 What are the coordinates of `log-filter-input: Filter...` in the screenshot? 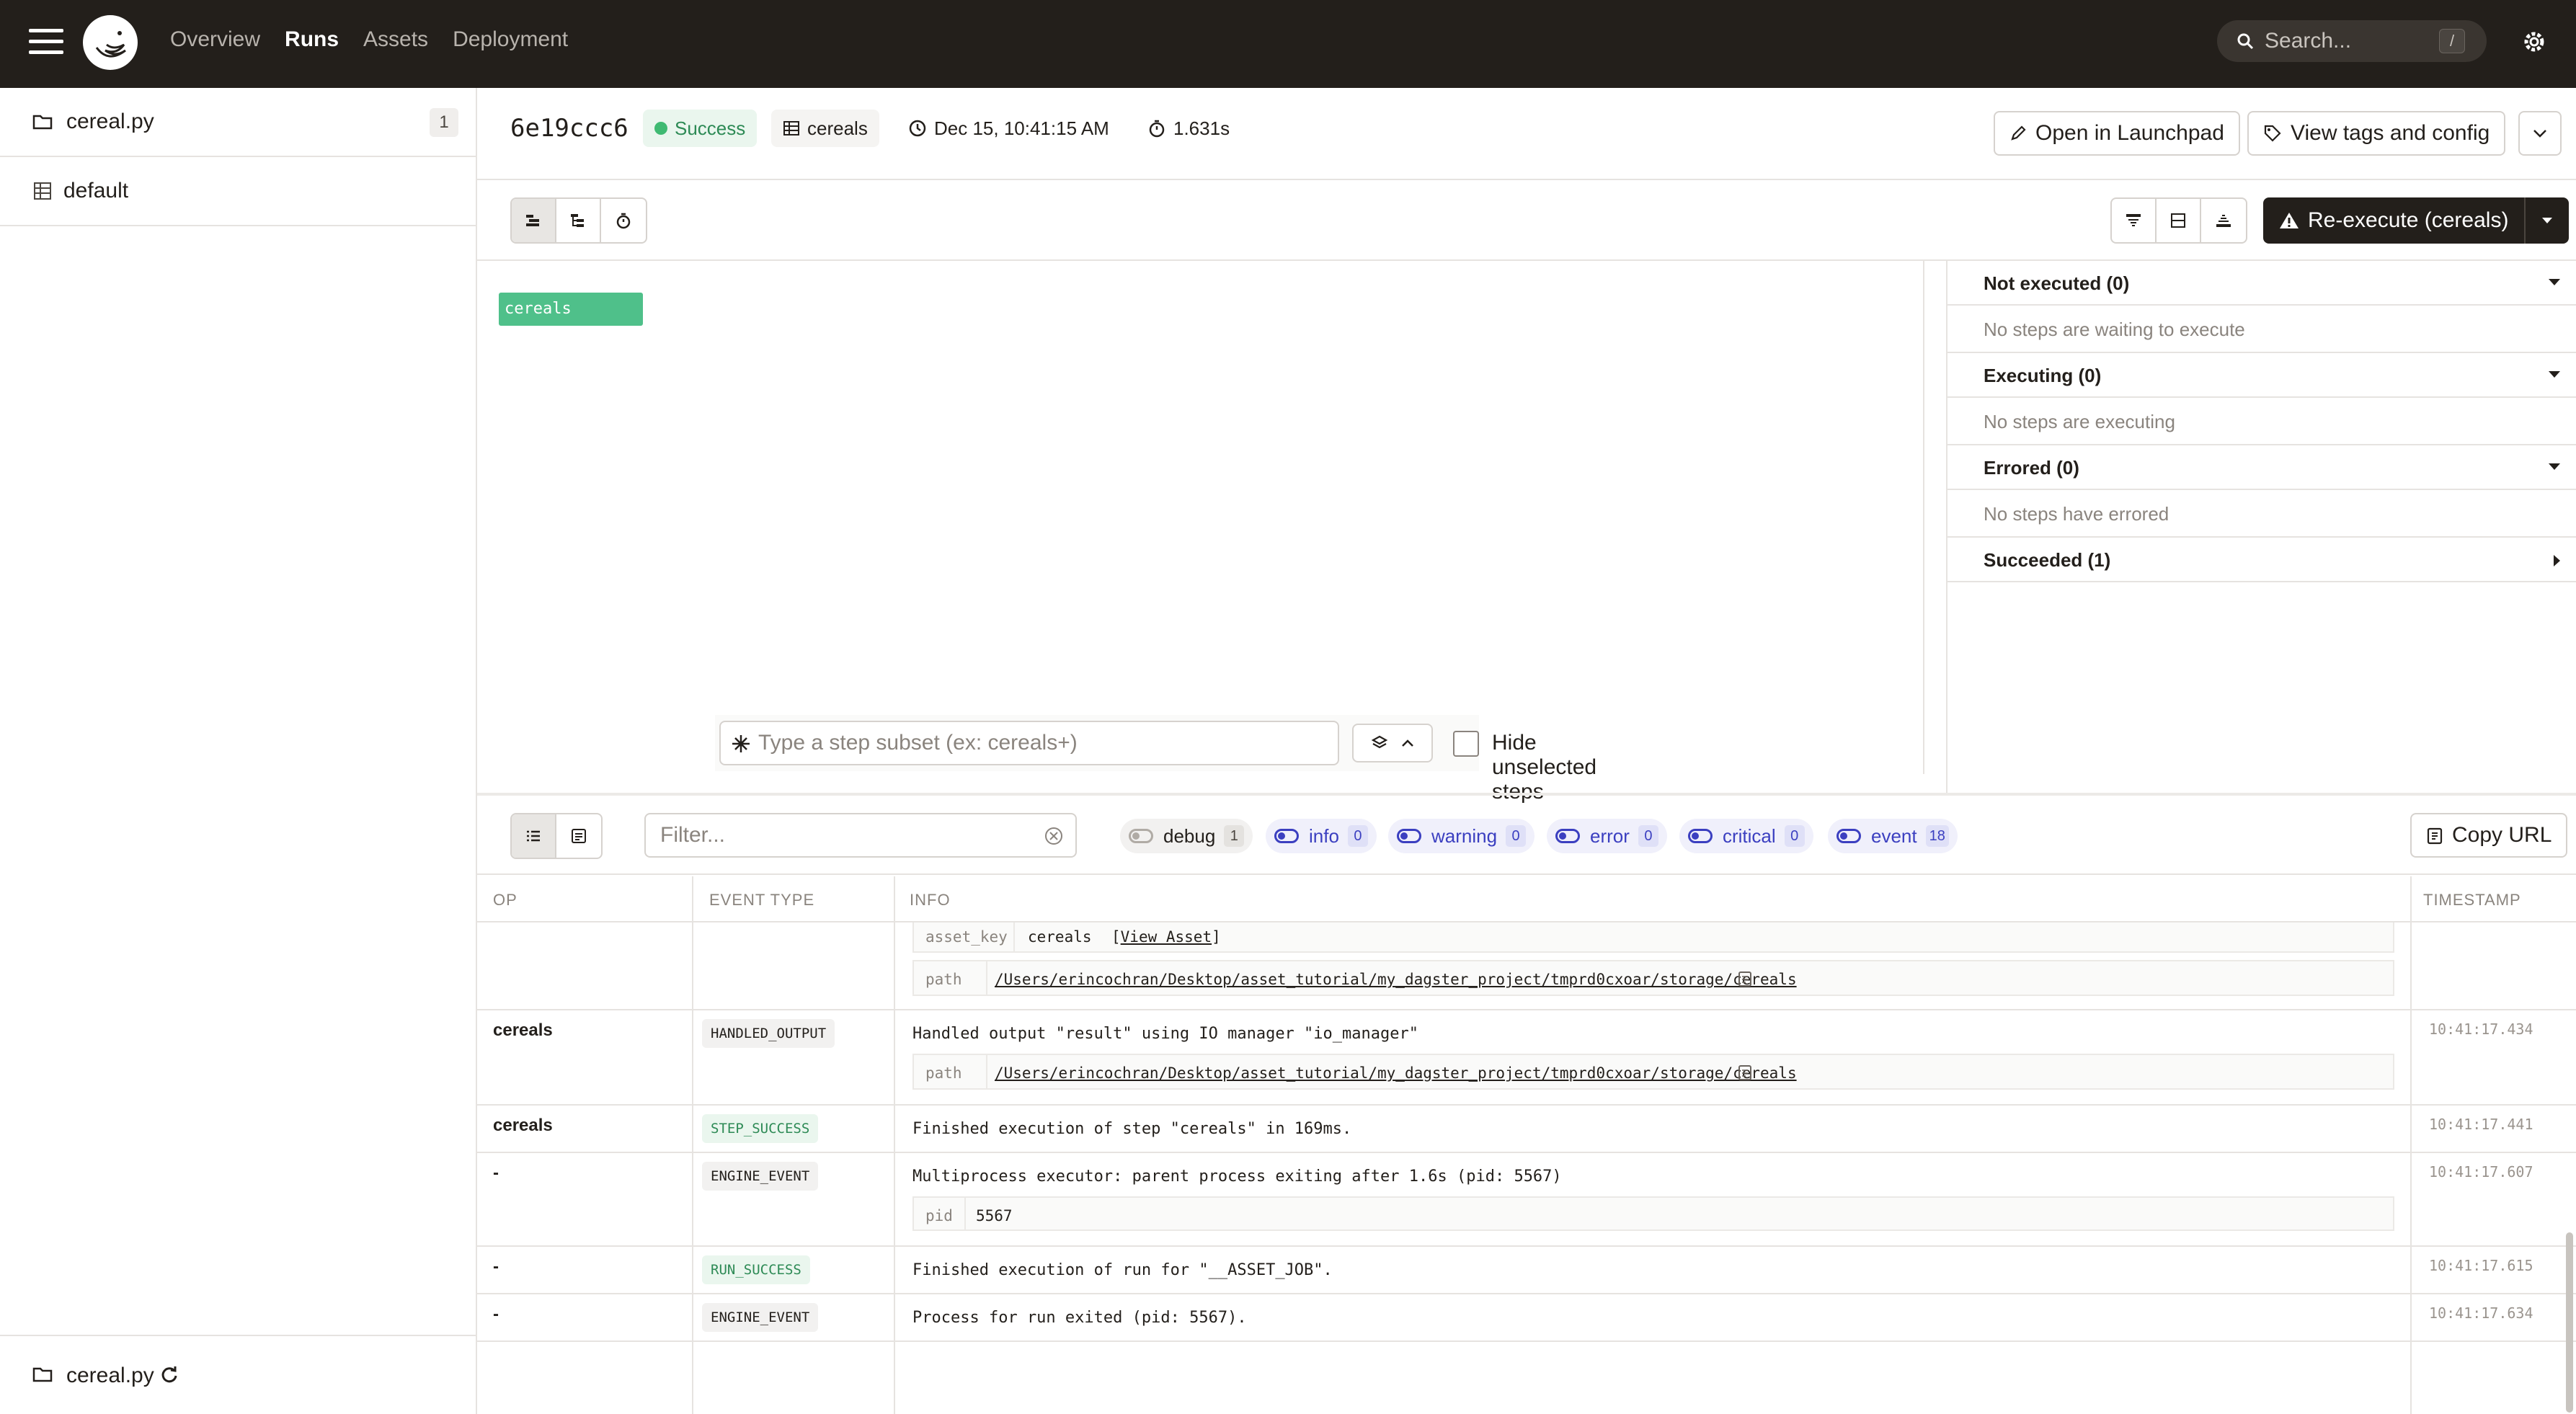 It's located at (860, 836).